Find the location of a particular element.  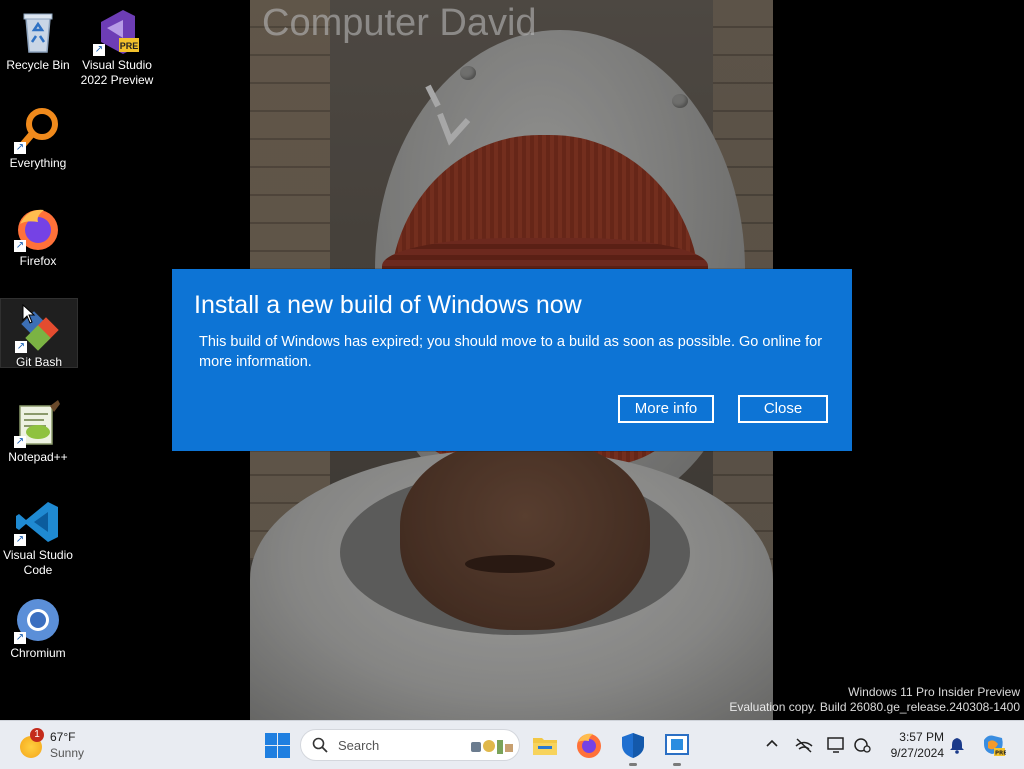

desktop-icon-label: Chromium is located at coordinates (38, 653).